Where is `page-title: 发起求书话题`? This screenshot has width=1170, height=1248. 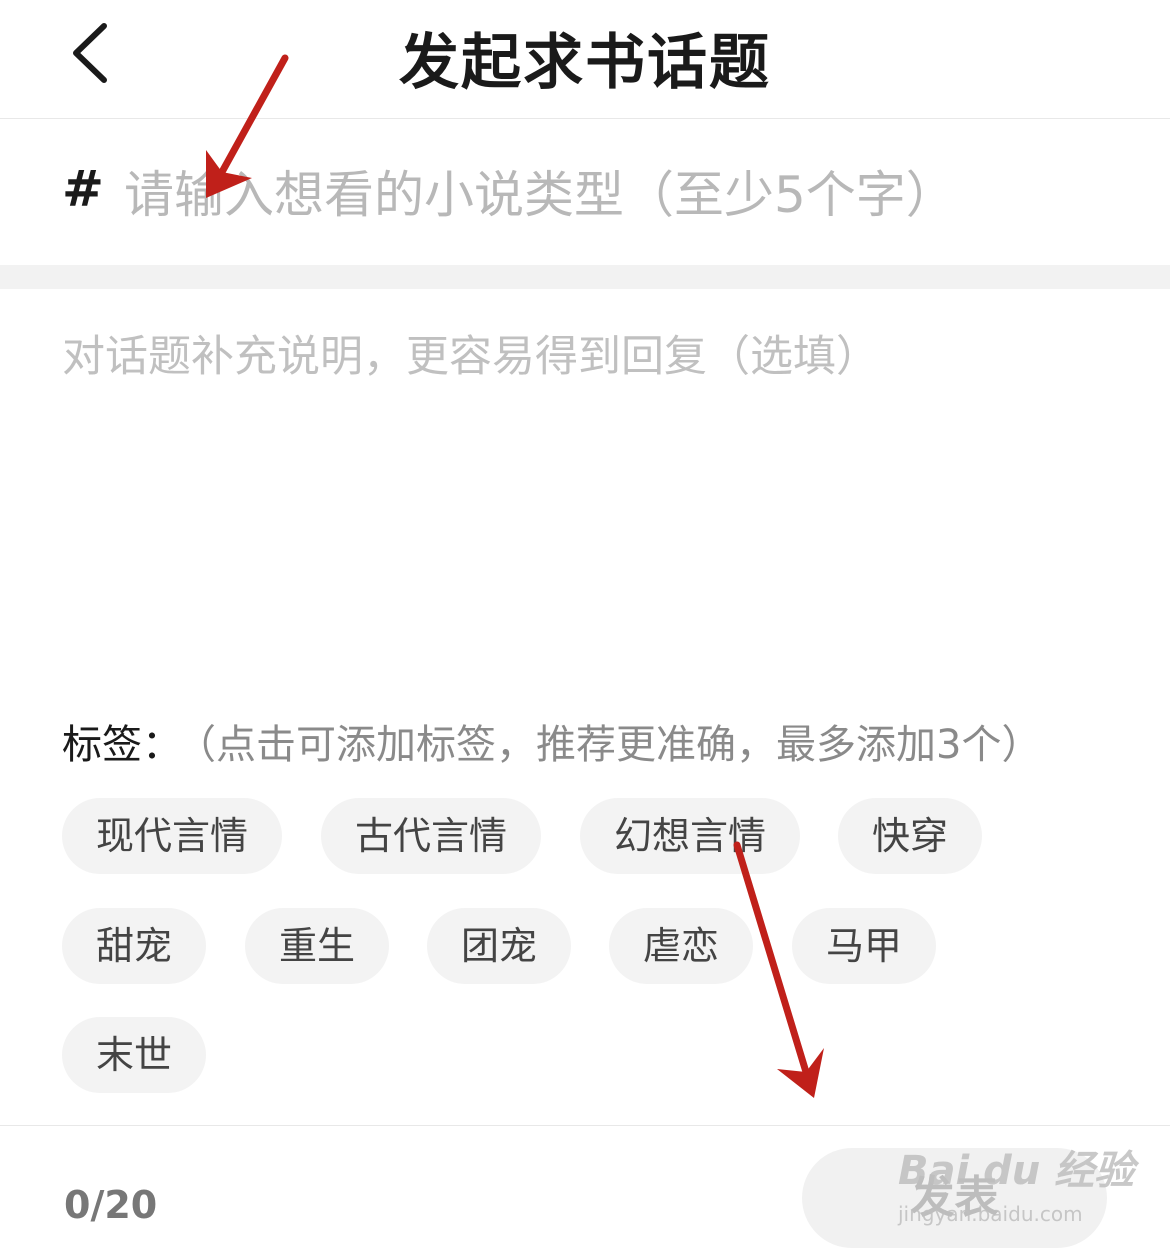 page-title: 发起求书话题 is located at coordinates (585, 63).